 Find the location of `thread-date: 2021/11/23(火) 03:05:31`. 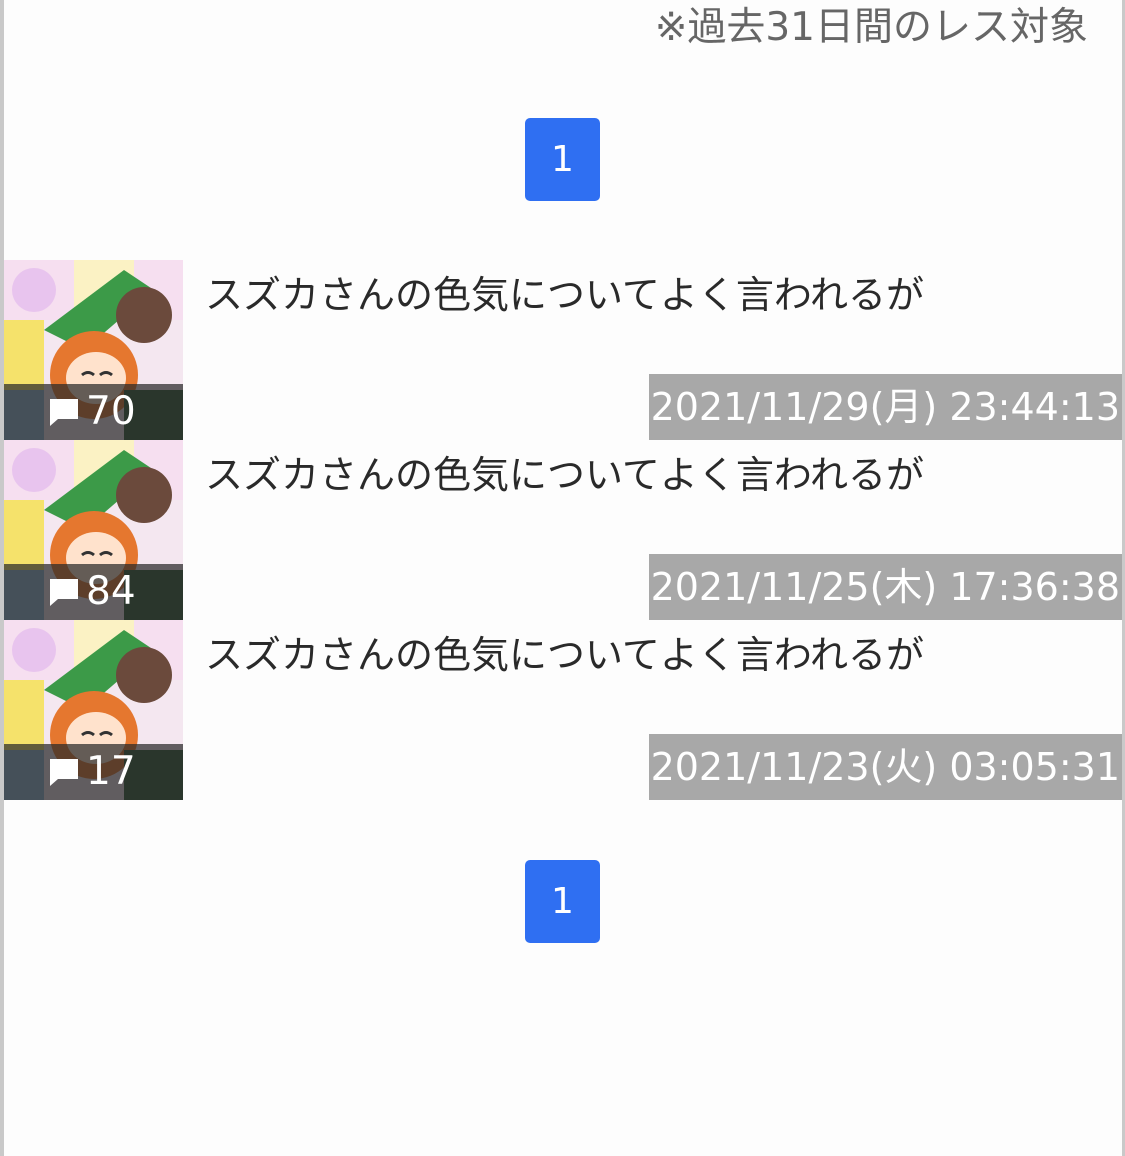

thread-date: 2021/11/23(火) 03:05:31 is located at coordinates (885, 767).